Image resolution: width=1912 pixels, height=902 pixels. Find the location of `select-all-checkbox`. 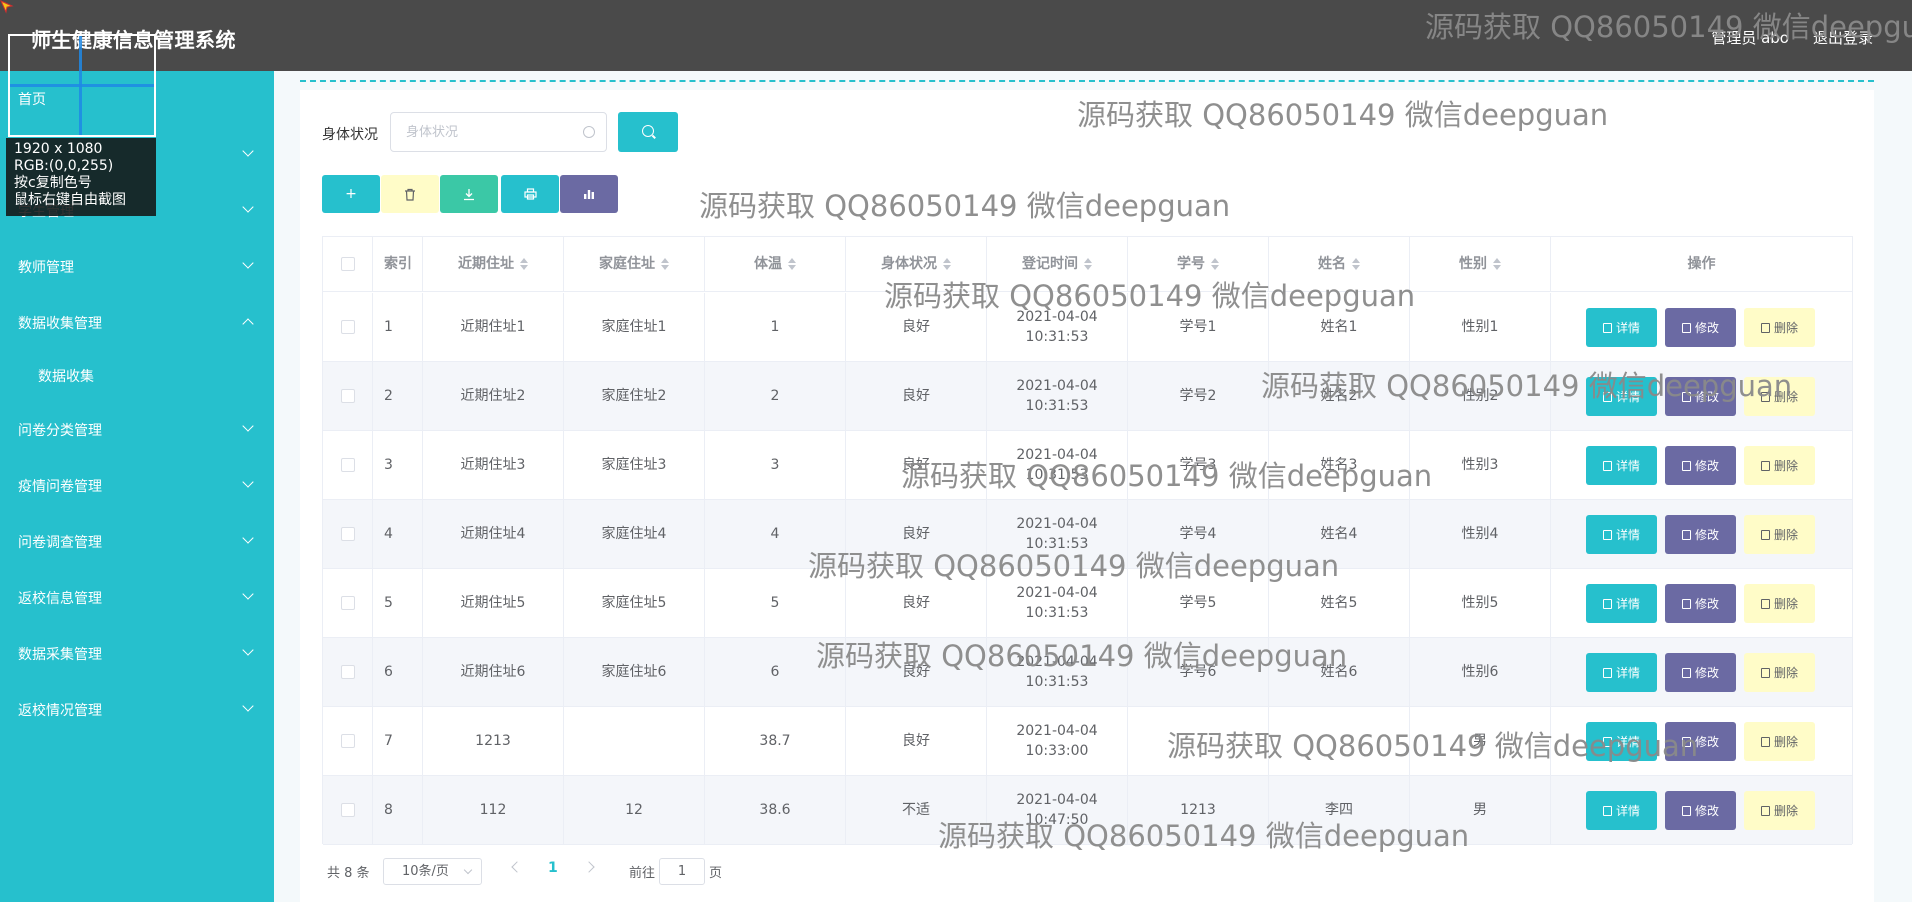

select-all-checkbox is located at coordinates (347, 264).